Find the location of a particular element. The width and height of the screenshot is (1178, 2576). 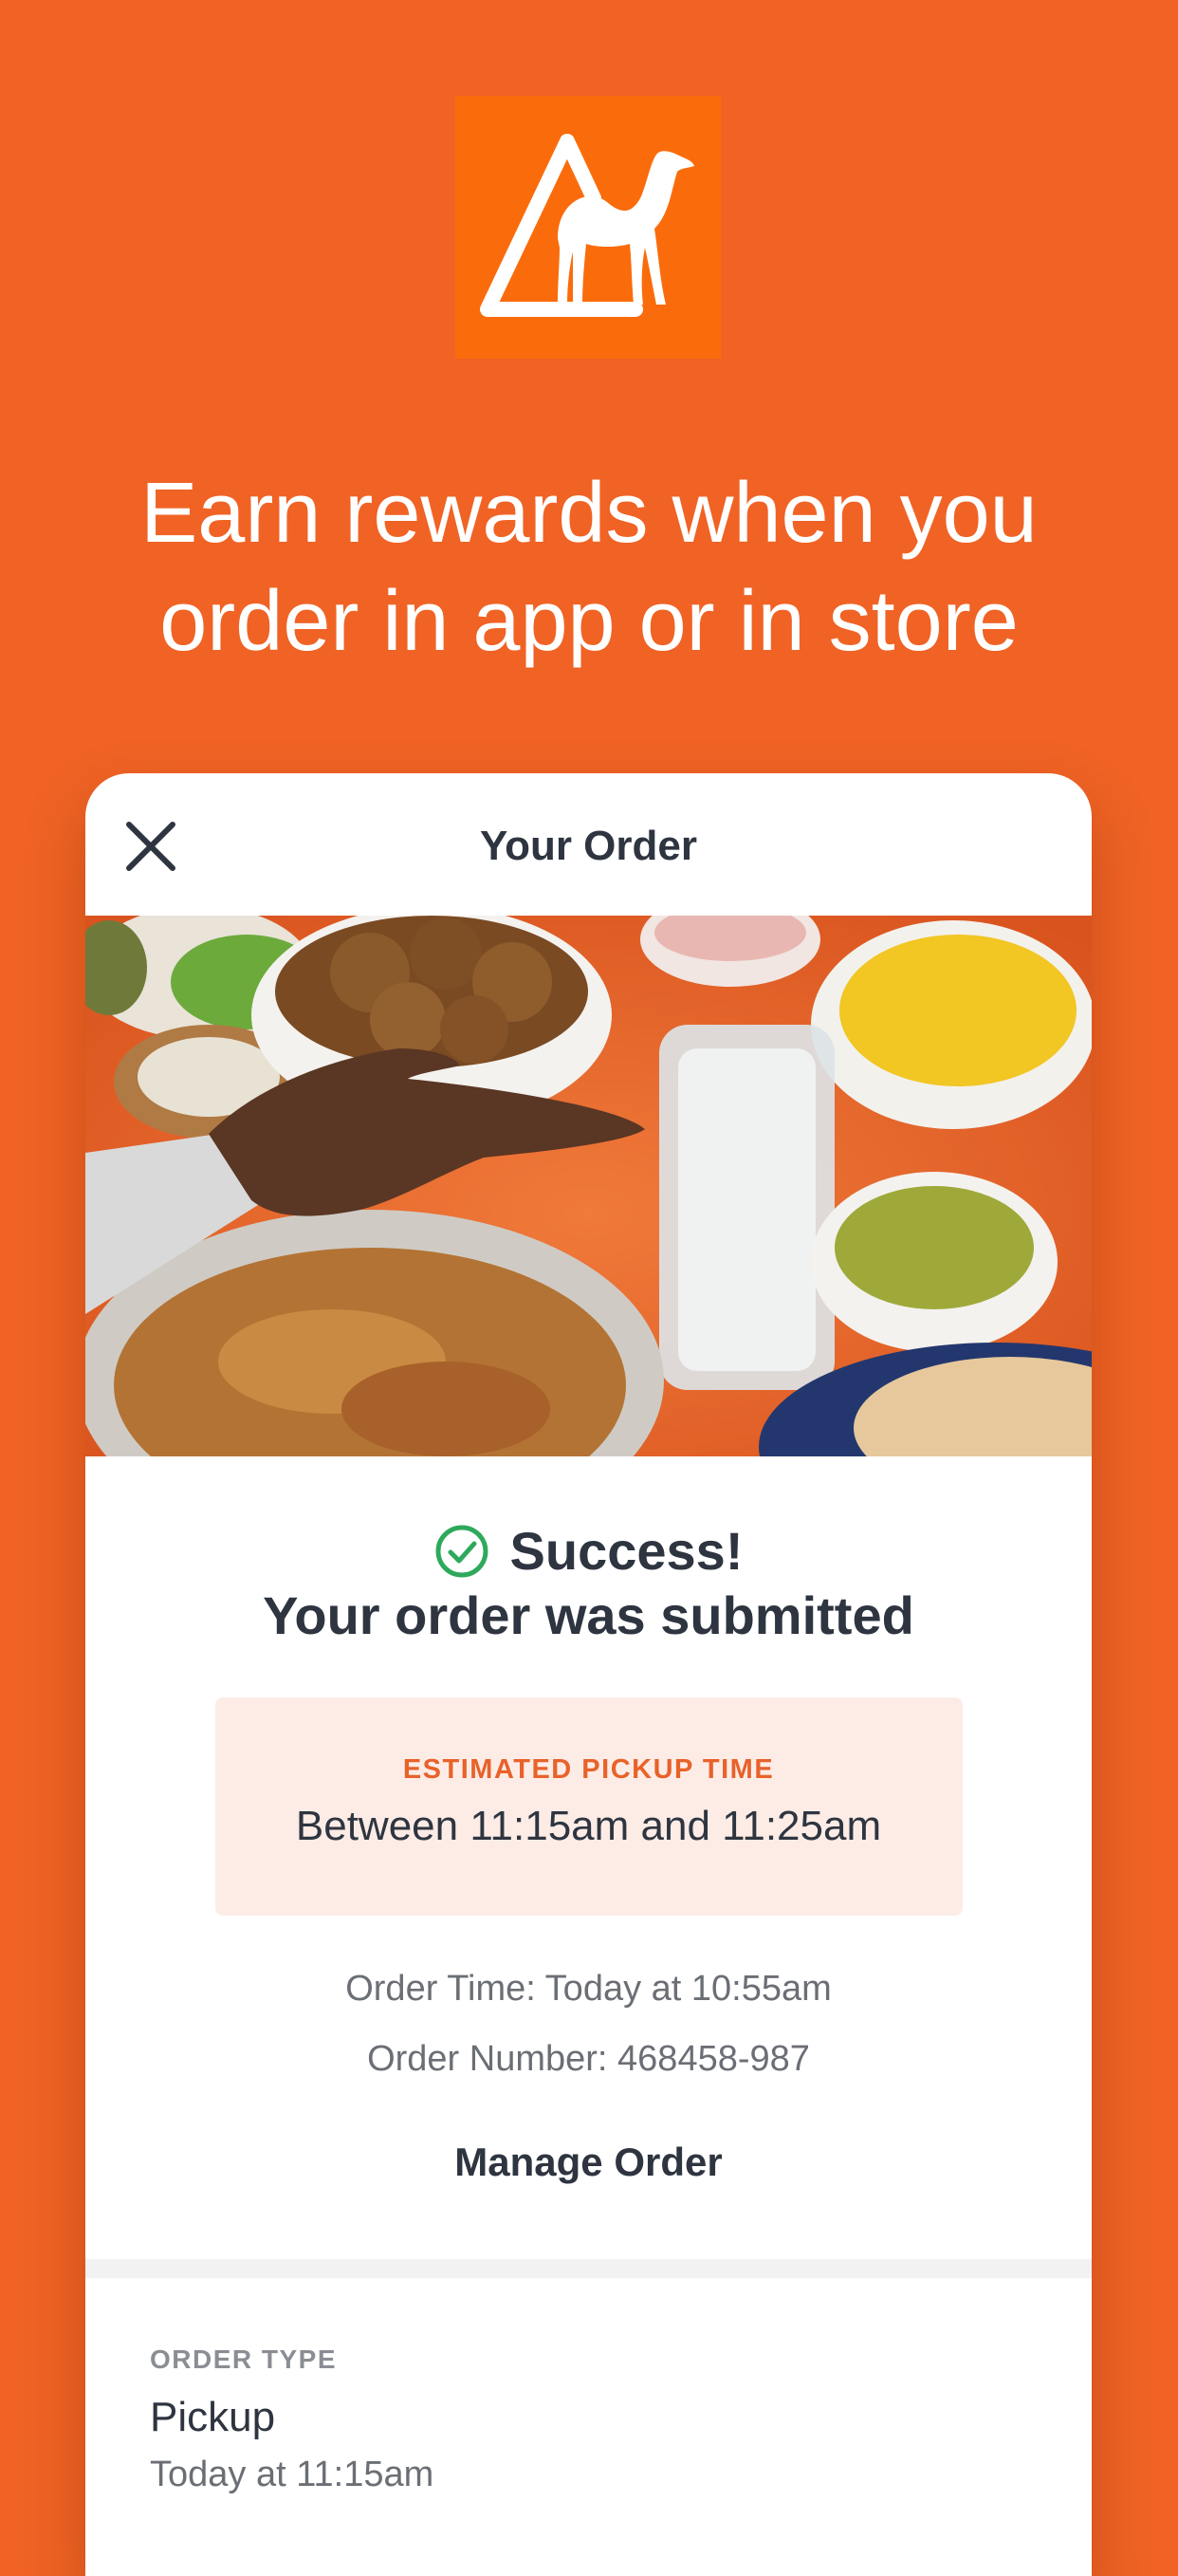

headline-line-1: Earn rewards when you is located at coordinates (589, 513).